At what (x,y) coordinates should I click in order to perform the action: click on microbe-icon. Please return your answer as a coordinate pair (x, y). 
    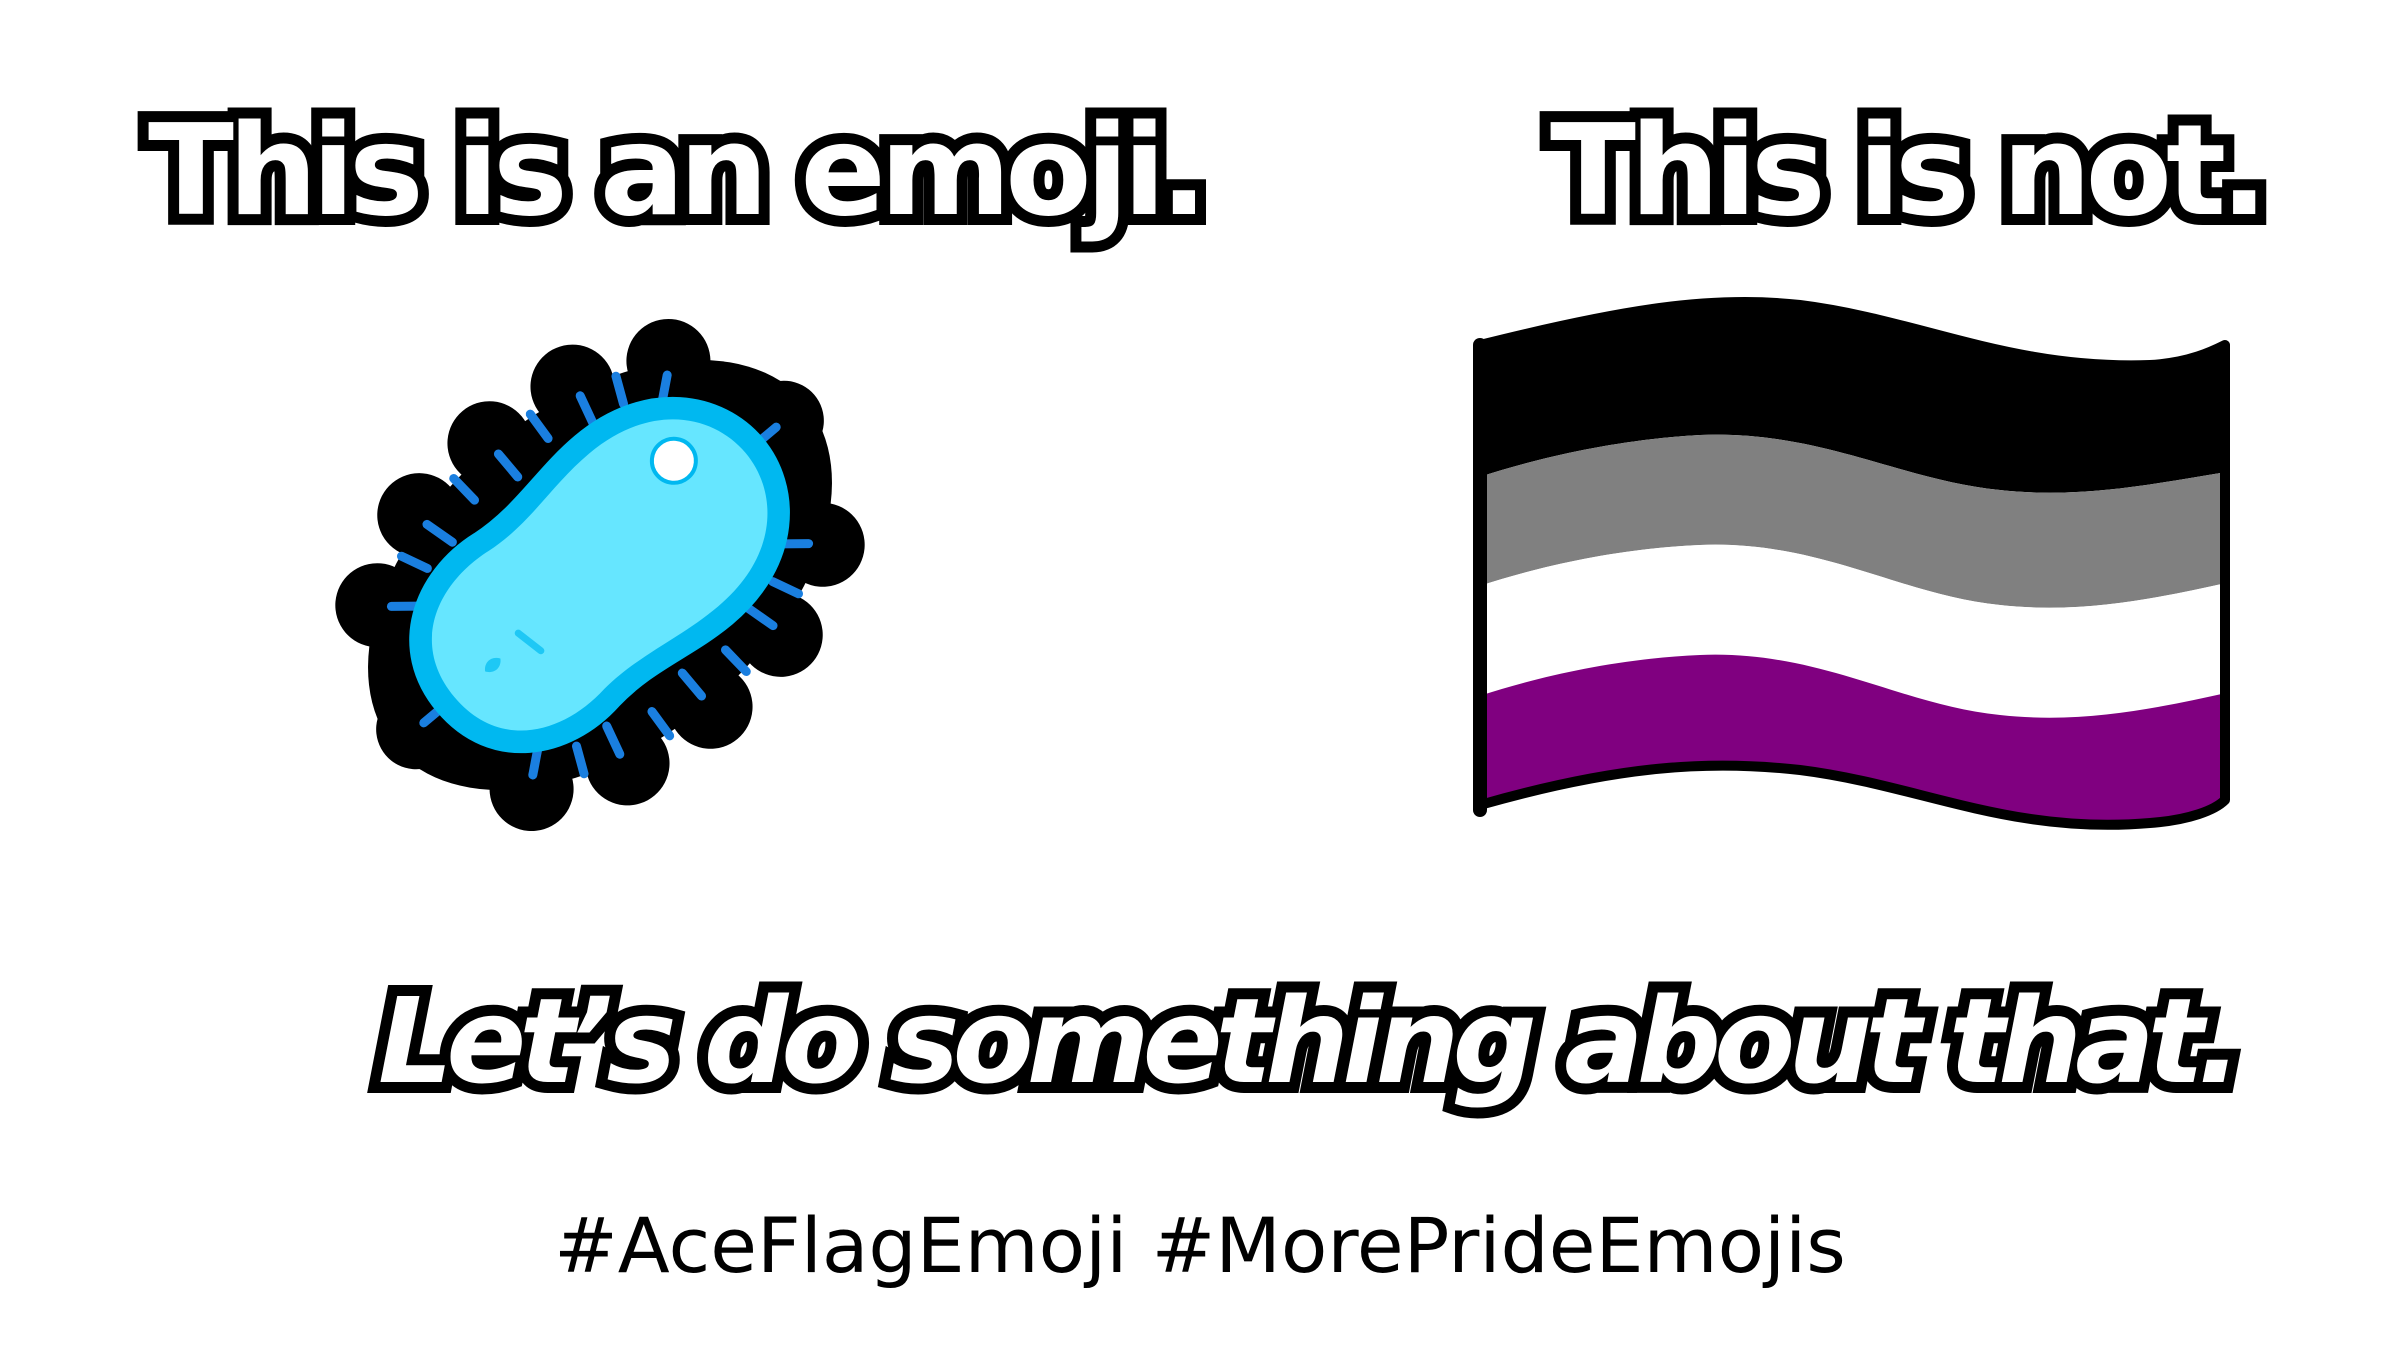
    Looking at the image, I should click on (600, 575).